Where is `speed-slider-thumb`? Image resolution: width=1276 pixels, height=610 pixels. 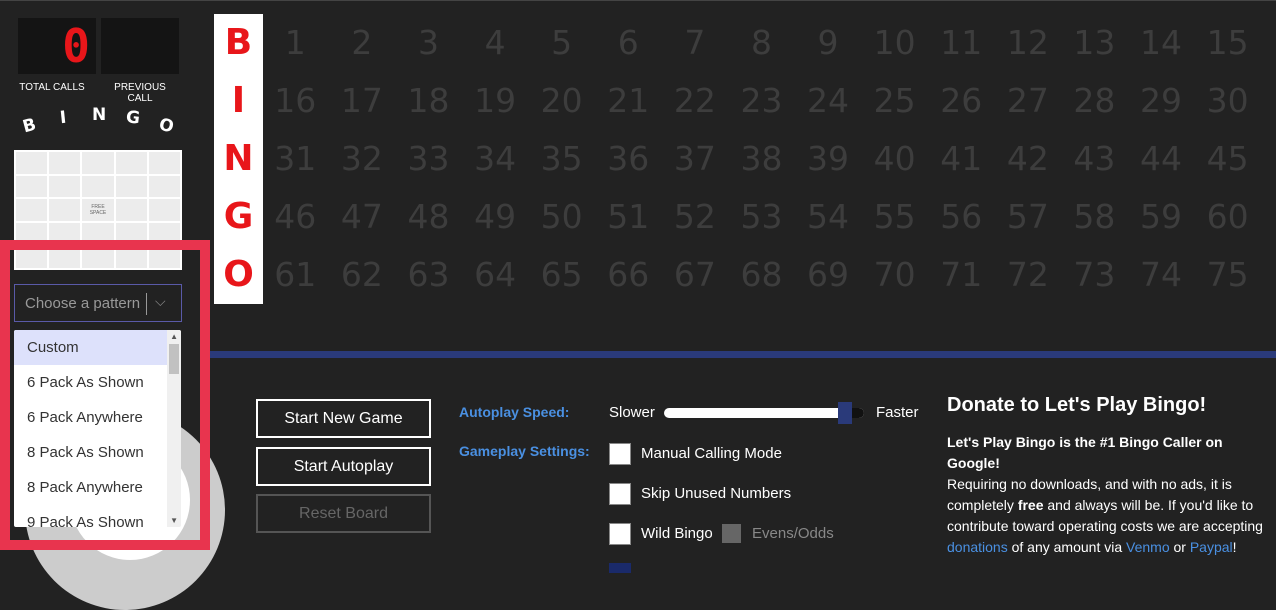
speed-slider-thumb is located at coordinates (845, 413).